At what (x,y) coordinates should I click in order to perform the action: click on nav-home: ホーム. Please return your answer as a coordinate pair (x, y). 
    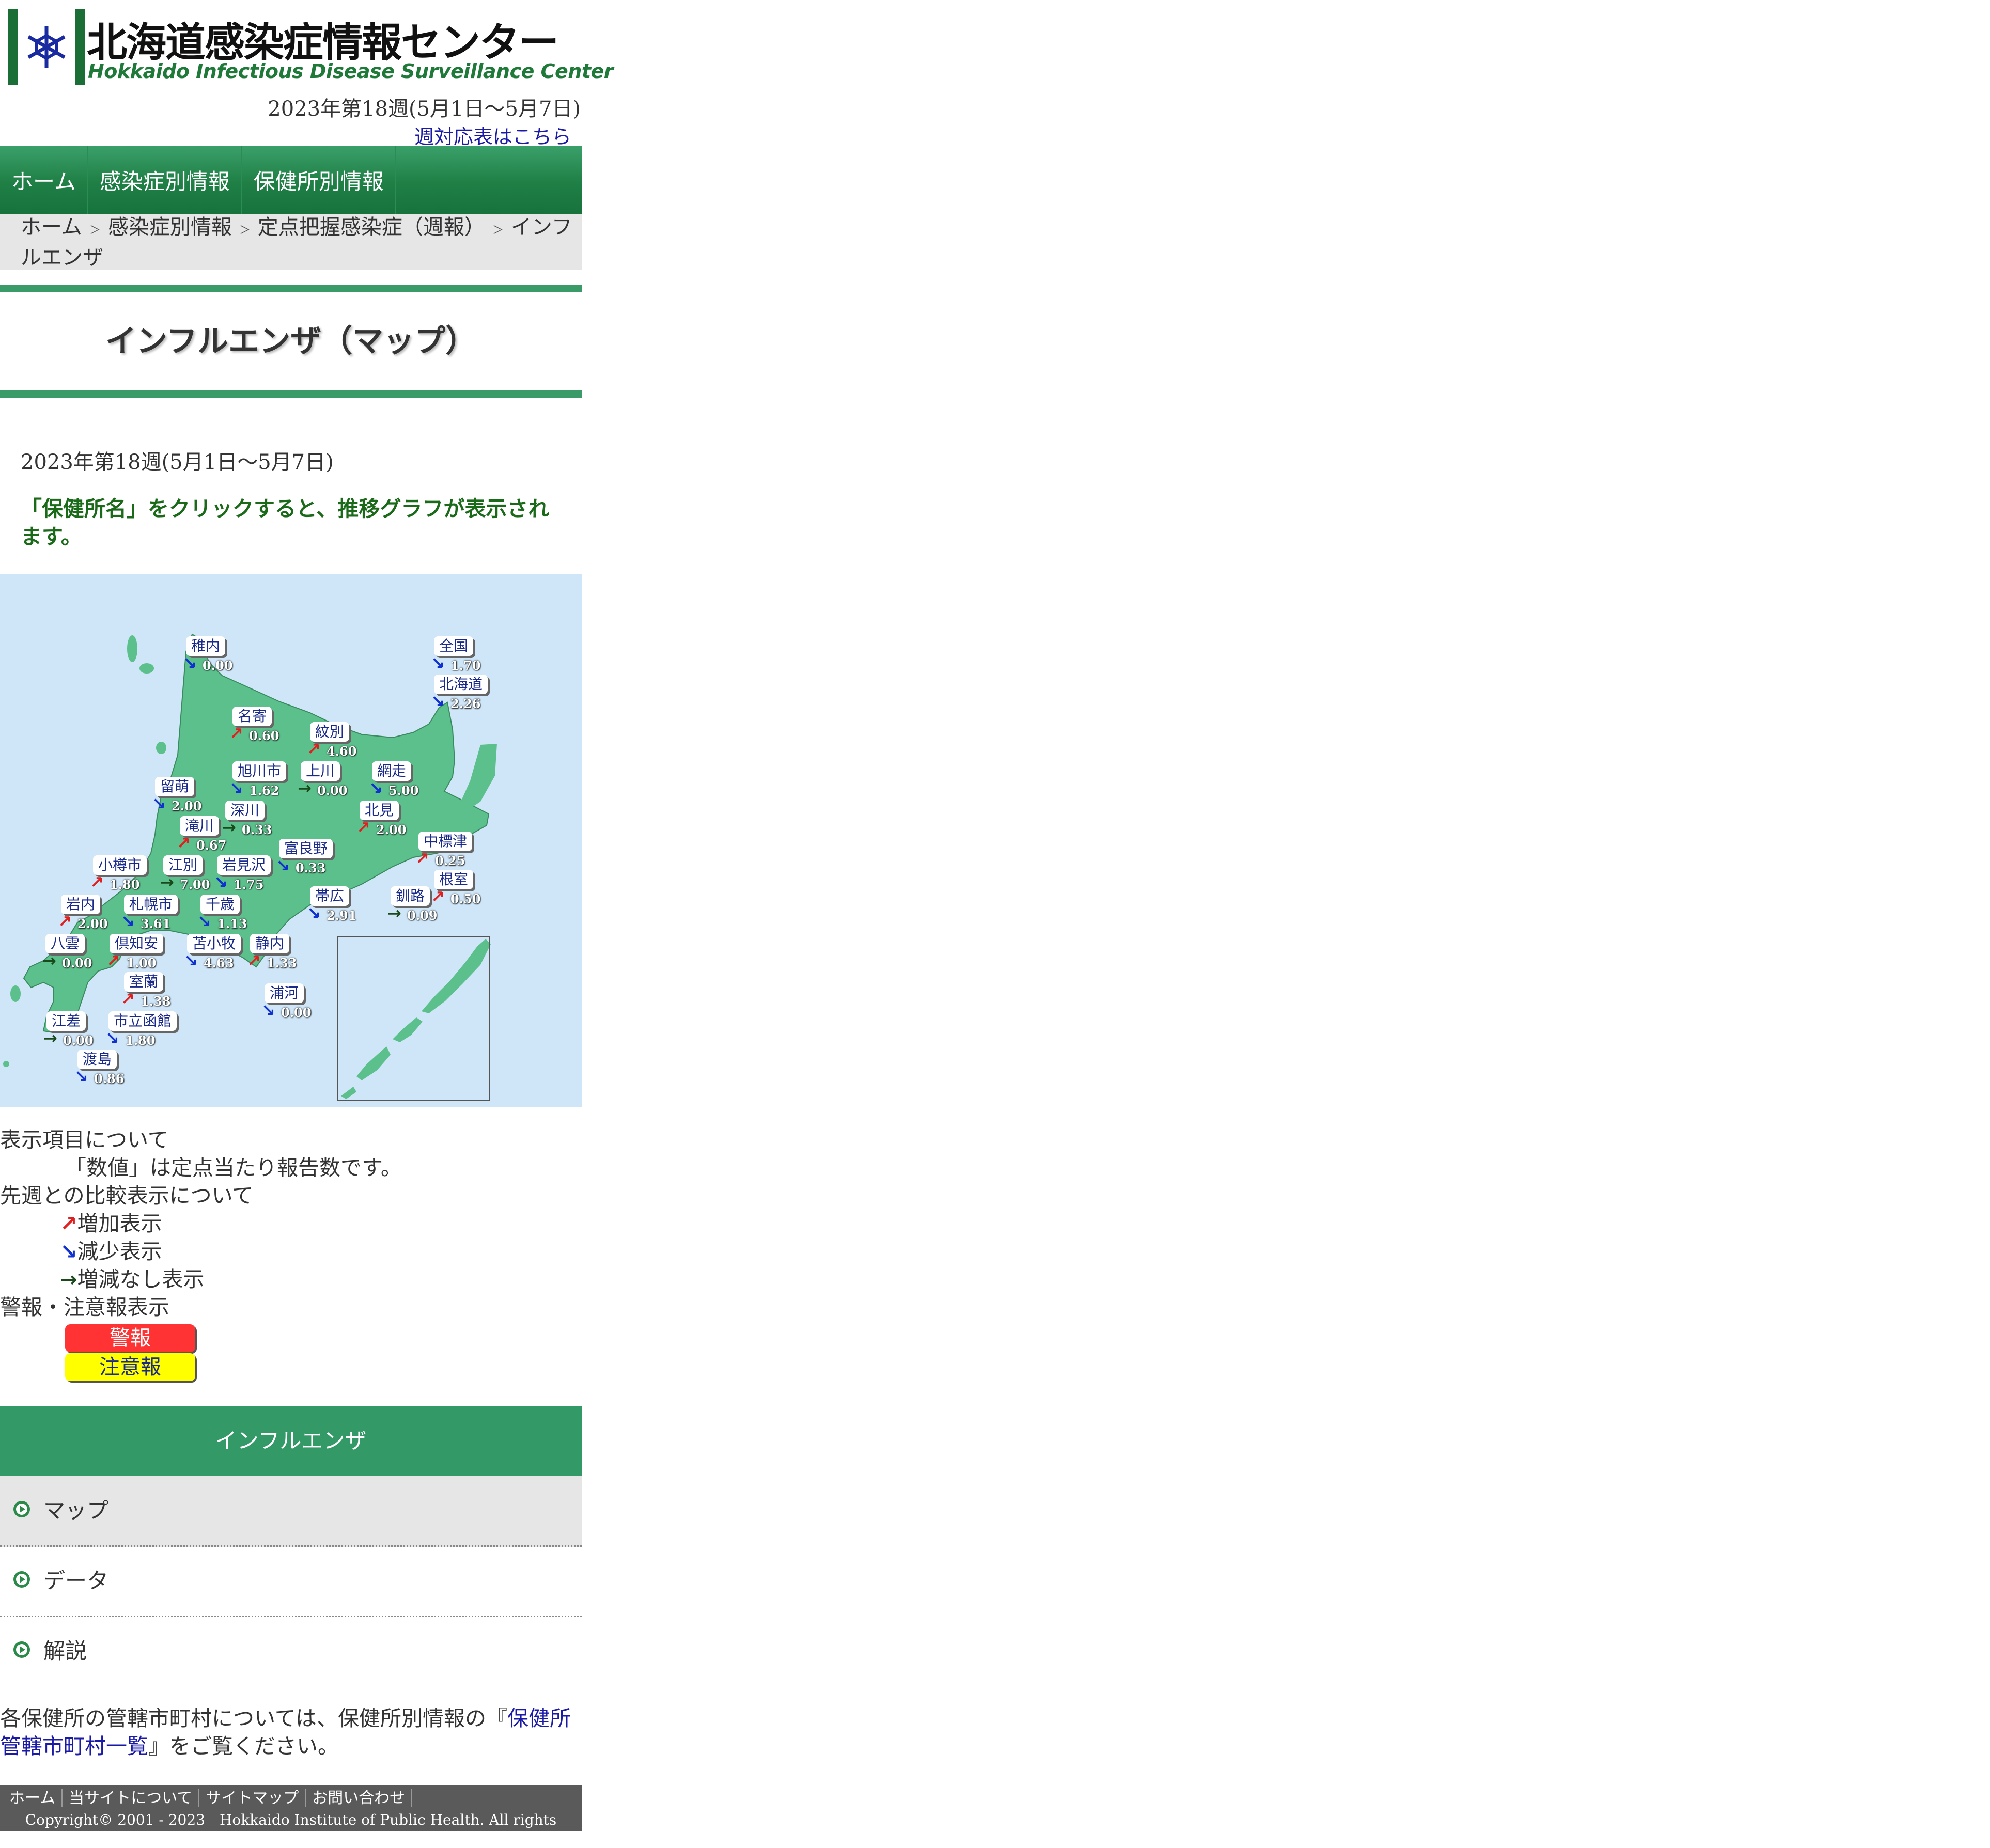
    Looking at the image, I should click on (44, 180).